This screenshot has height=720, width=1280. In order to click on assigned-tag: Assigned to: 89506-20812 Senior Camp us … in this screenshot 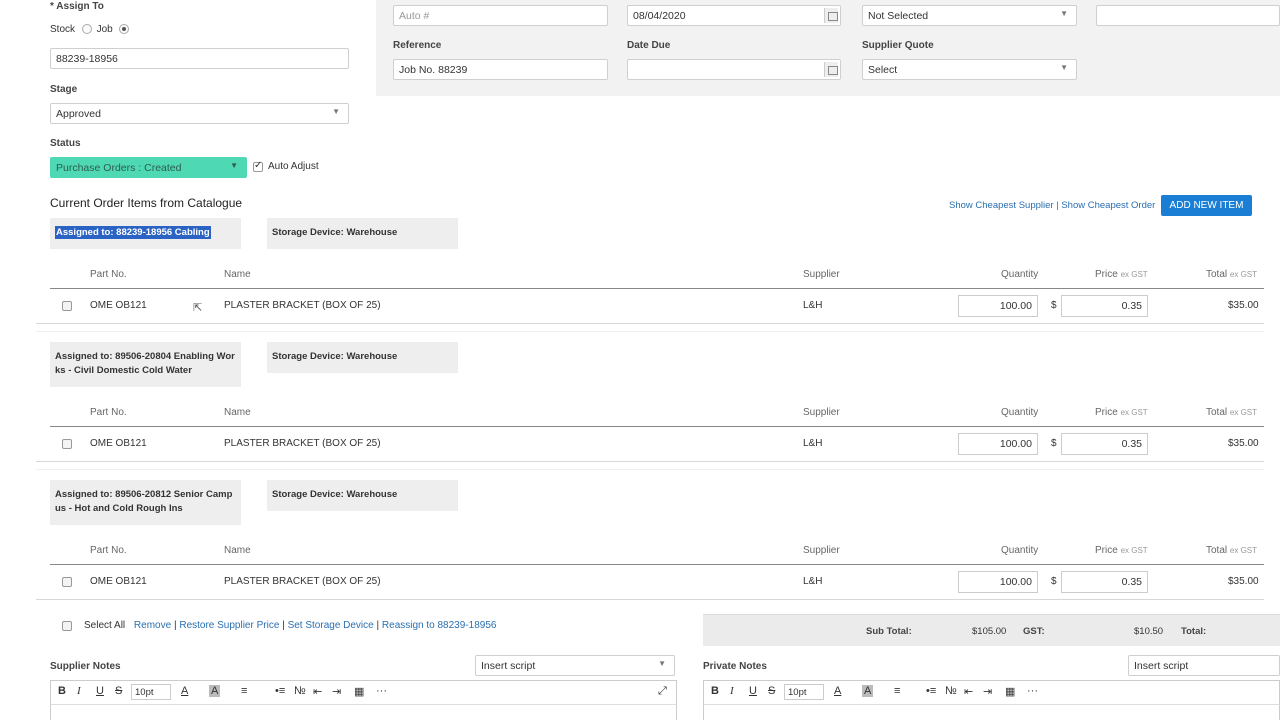, I will do `click(145, 502)`.